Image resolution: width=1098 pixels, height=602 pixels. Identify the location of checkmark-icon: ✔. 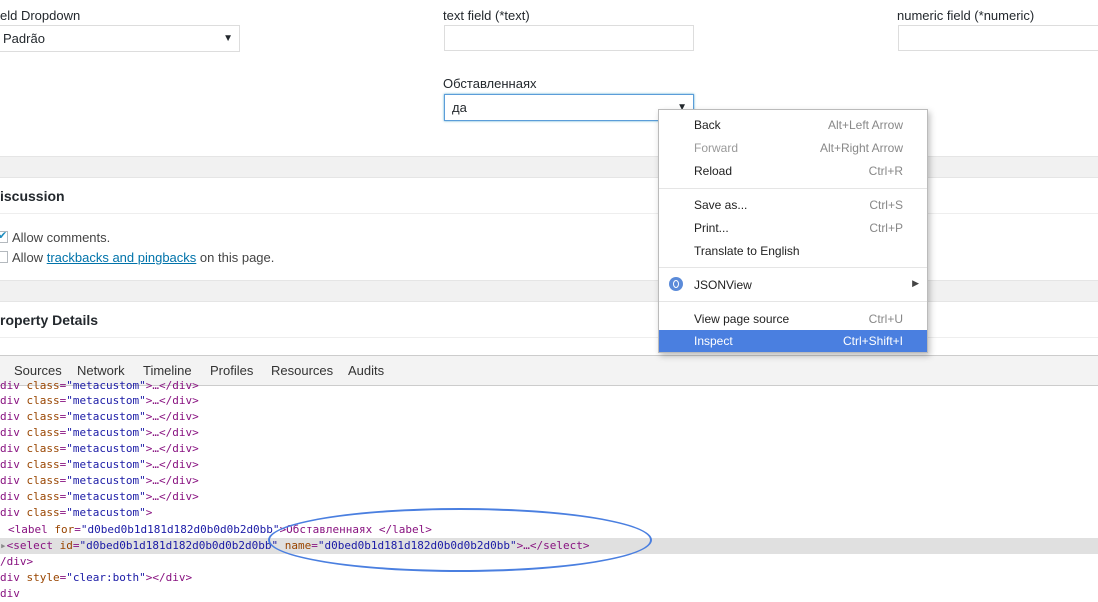
(4, 236).